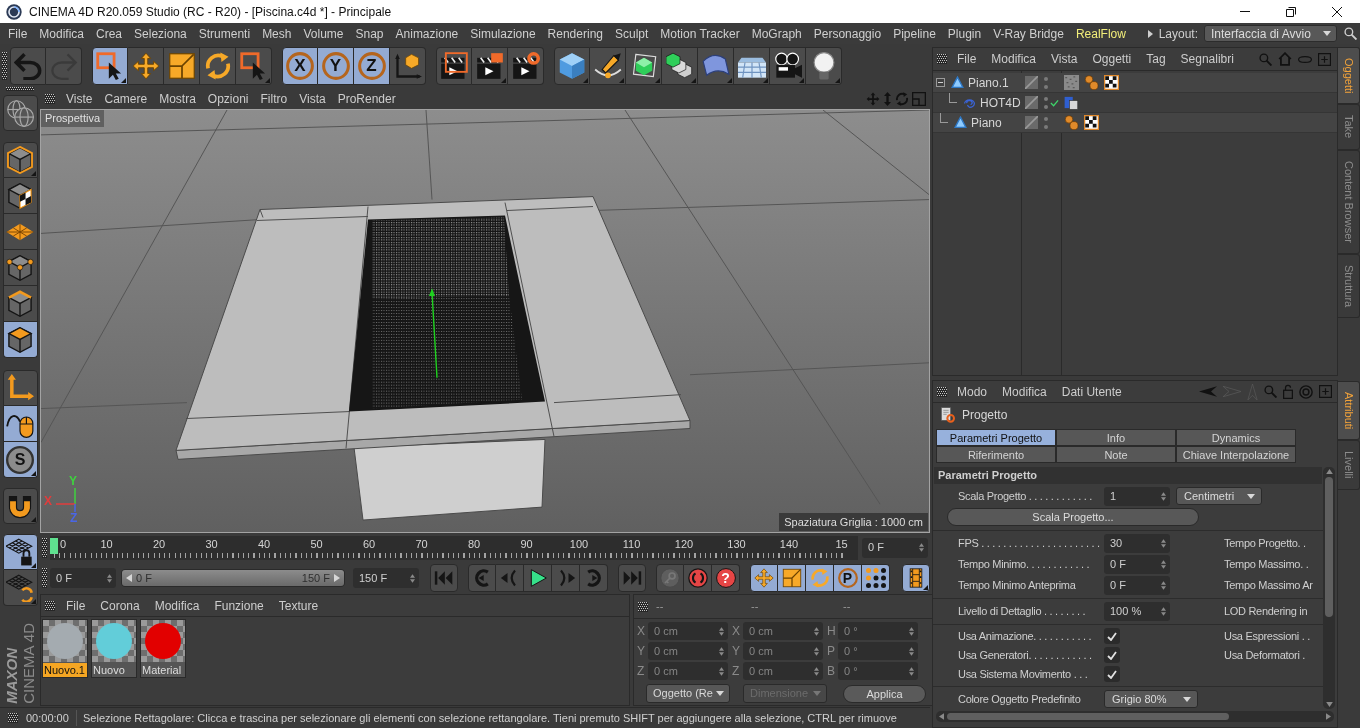 The height and width of the screenshot is (728, 1360). Describe the element at coordinates (764, 578) in the screenshot. I see `position-key-button` at that location.